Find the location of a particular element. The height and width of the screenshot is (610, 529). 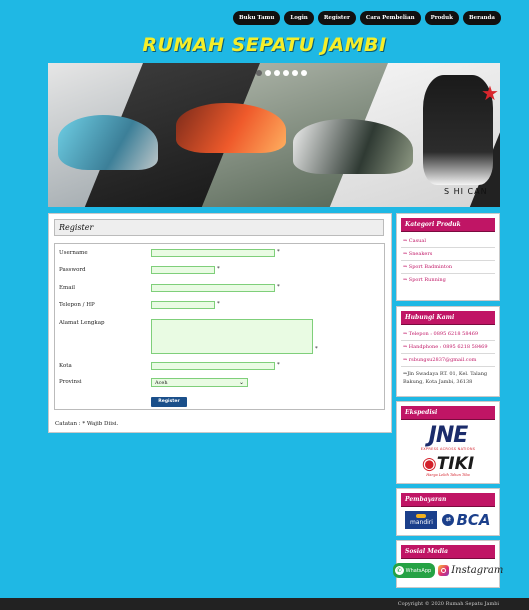

hubungi-title: Hubungi Kami is located at coordinates (448, 318).